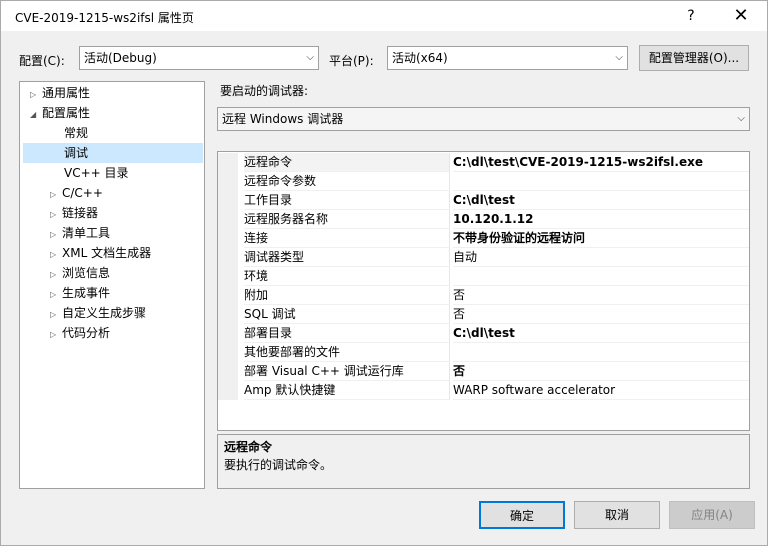 The width and height of the screenshot is (768, 546). Describe the element at coordinates (125, 233) in the screenshot. I see `tree-item-manifest-tool: ▷ 清单工具` at that location.